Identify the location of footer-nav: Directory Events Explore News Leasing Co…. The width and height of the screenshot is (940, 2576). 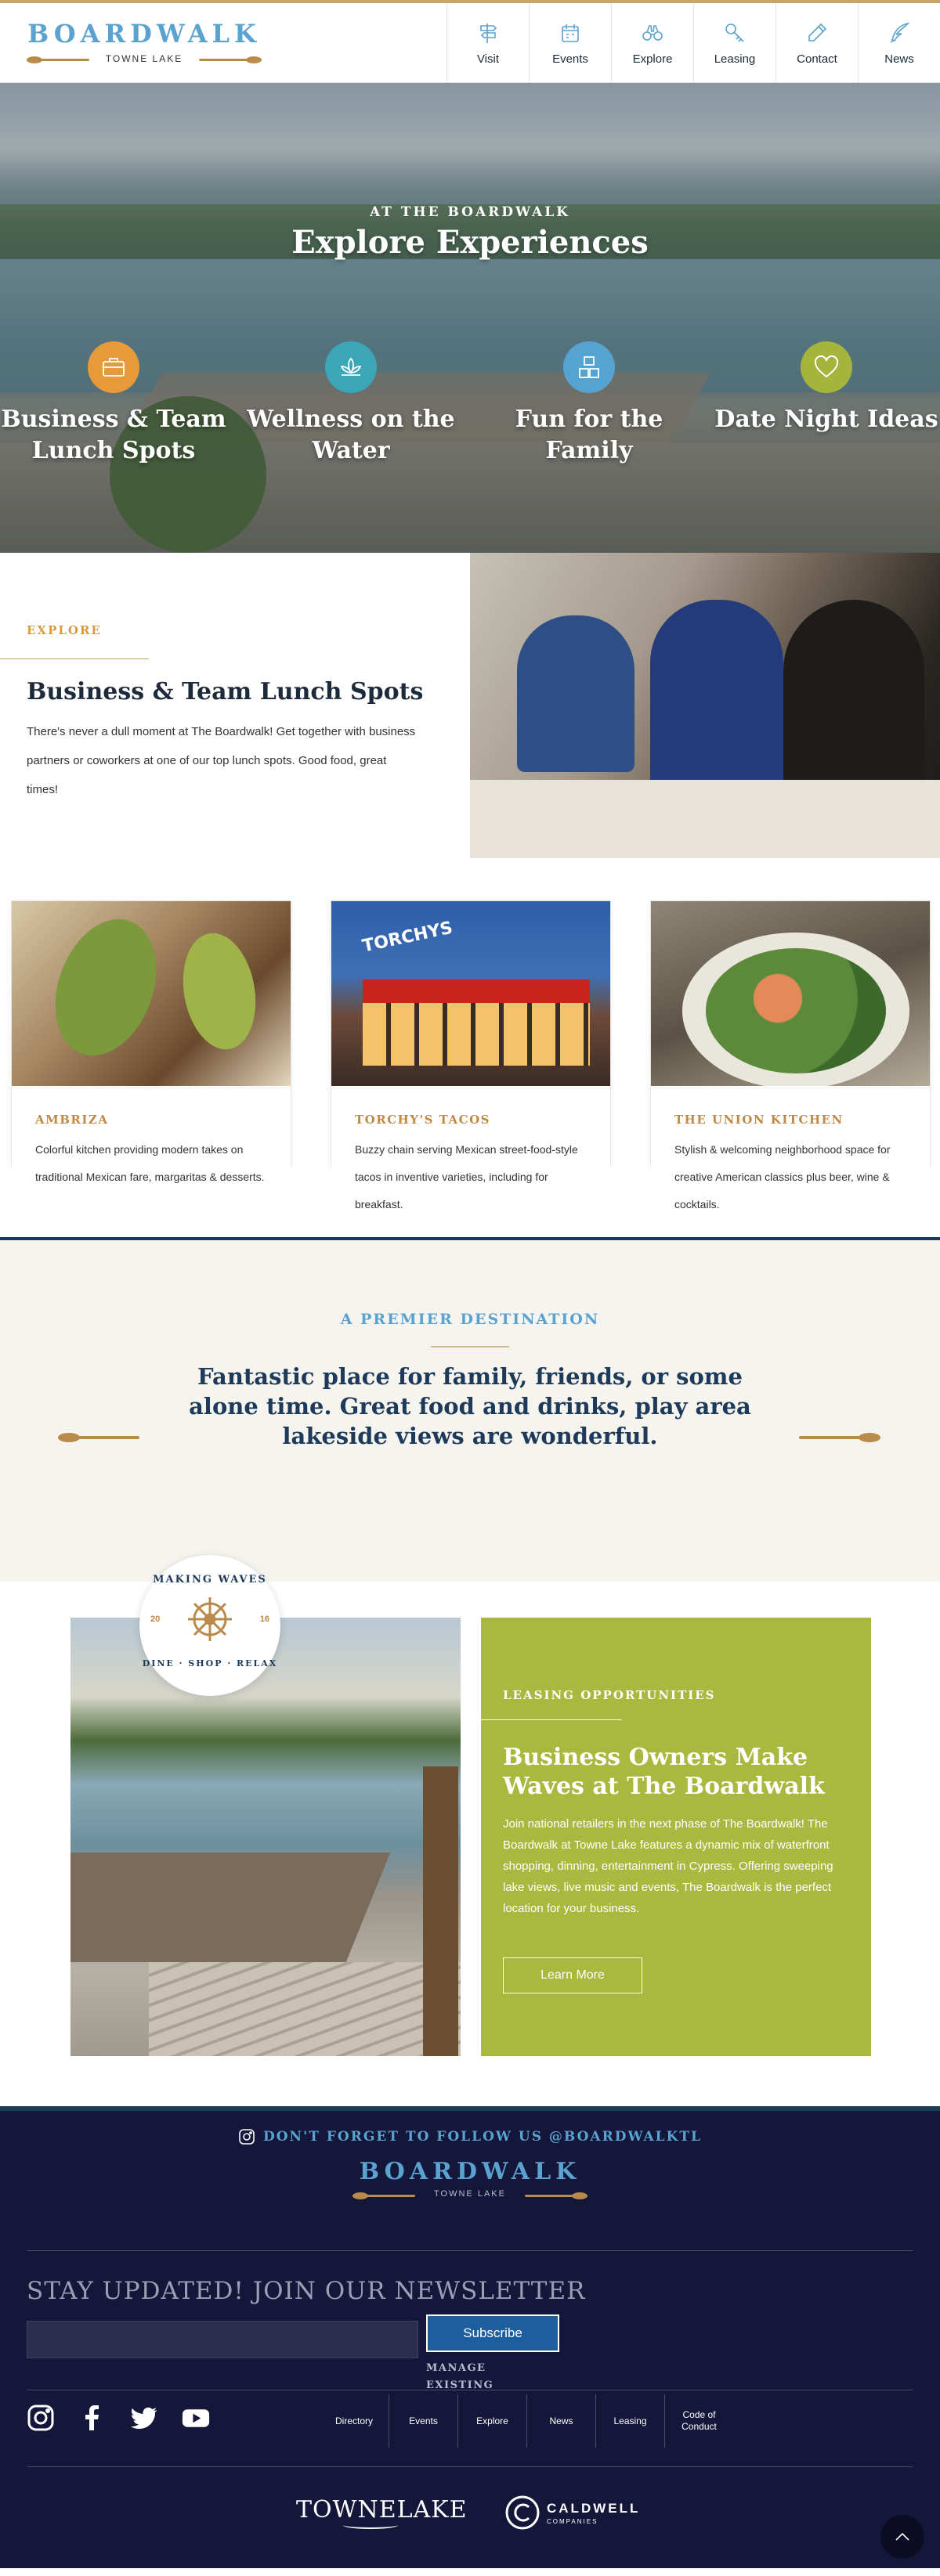
(526, 2421).